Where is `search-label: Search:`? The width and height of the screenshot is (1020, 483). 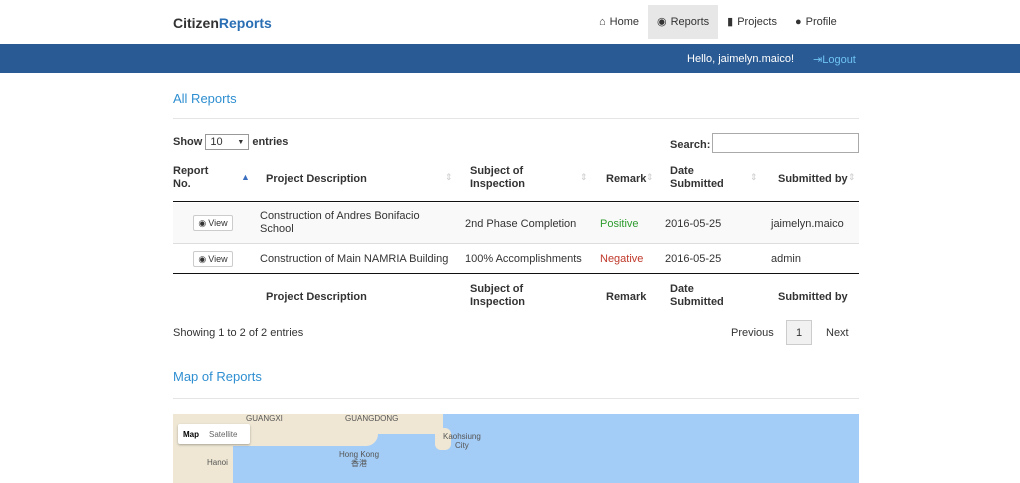
search-label: Search: is located at coordinates (690, 145).